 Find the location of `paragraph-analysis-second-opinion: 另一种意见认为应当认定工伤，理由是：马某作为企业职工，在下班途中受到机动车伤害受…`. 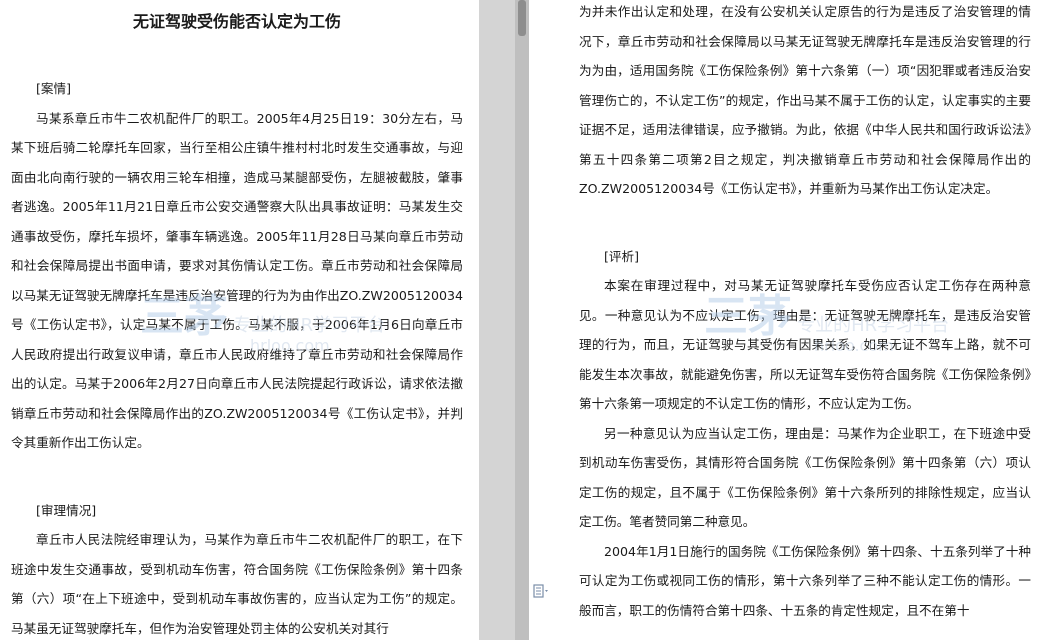

paragraph-analysis-second-opinion: 另一种意见认为应当认定工伤，理由是：马某作为企业职工，在下班途中受到机动车伤害受… is located at coordinates (805, 477).